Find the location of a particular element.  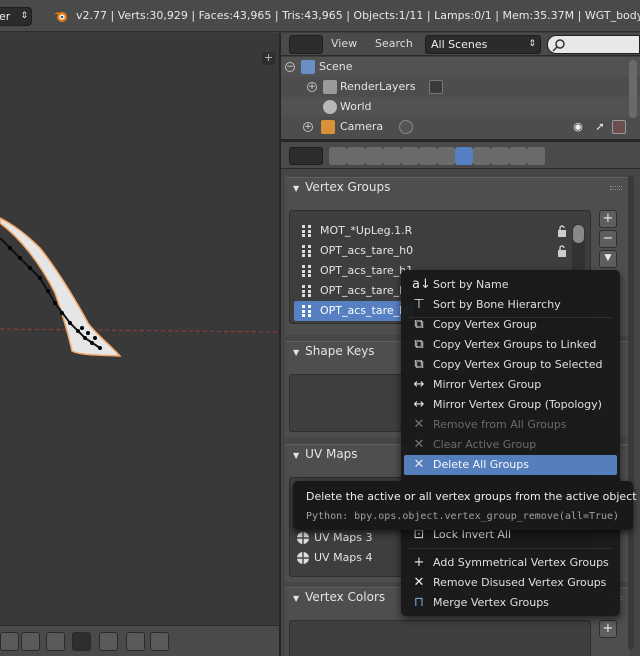

render-layers-tab is located at coordinates (356, 156).